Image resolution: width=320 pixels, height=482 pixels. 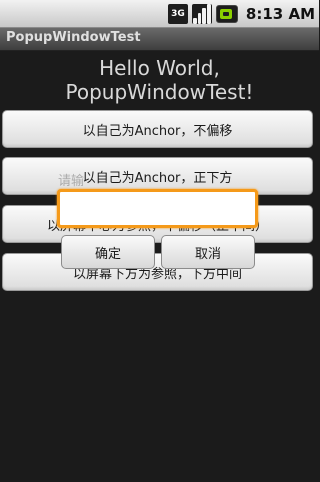 I want to click on cancel-button: 取消, so click(x=208, y=252).